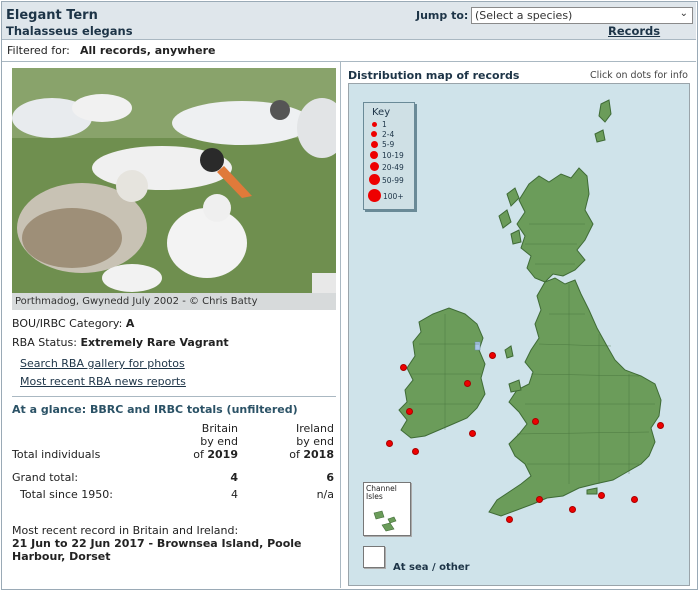  I want to click on total-individuals-label: Total individuals, so click(56, 454).